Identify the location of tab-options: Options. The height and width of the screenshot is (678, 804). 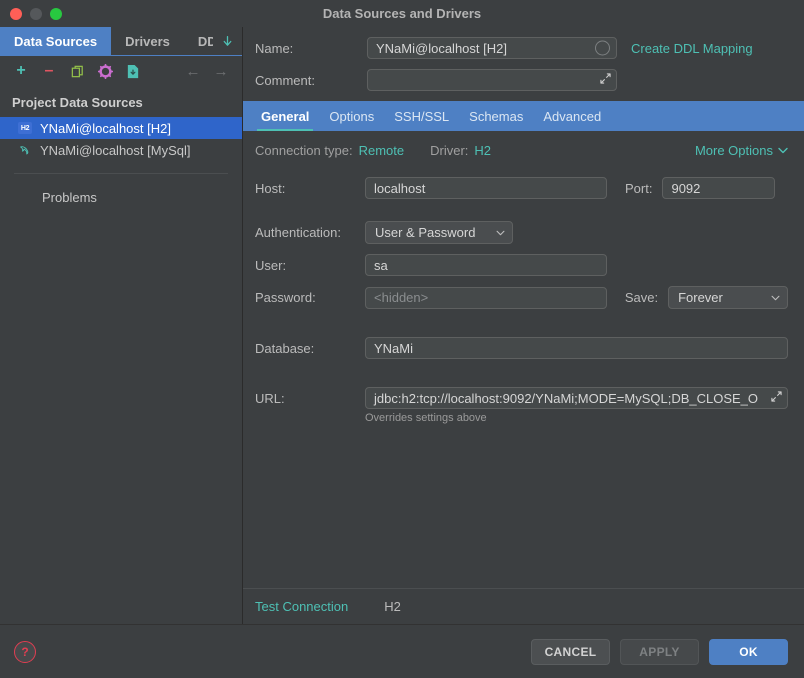
(351, 116).